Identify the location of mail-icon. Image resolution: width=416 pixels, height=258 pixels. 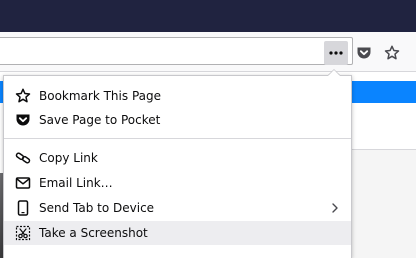
(23, 183).